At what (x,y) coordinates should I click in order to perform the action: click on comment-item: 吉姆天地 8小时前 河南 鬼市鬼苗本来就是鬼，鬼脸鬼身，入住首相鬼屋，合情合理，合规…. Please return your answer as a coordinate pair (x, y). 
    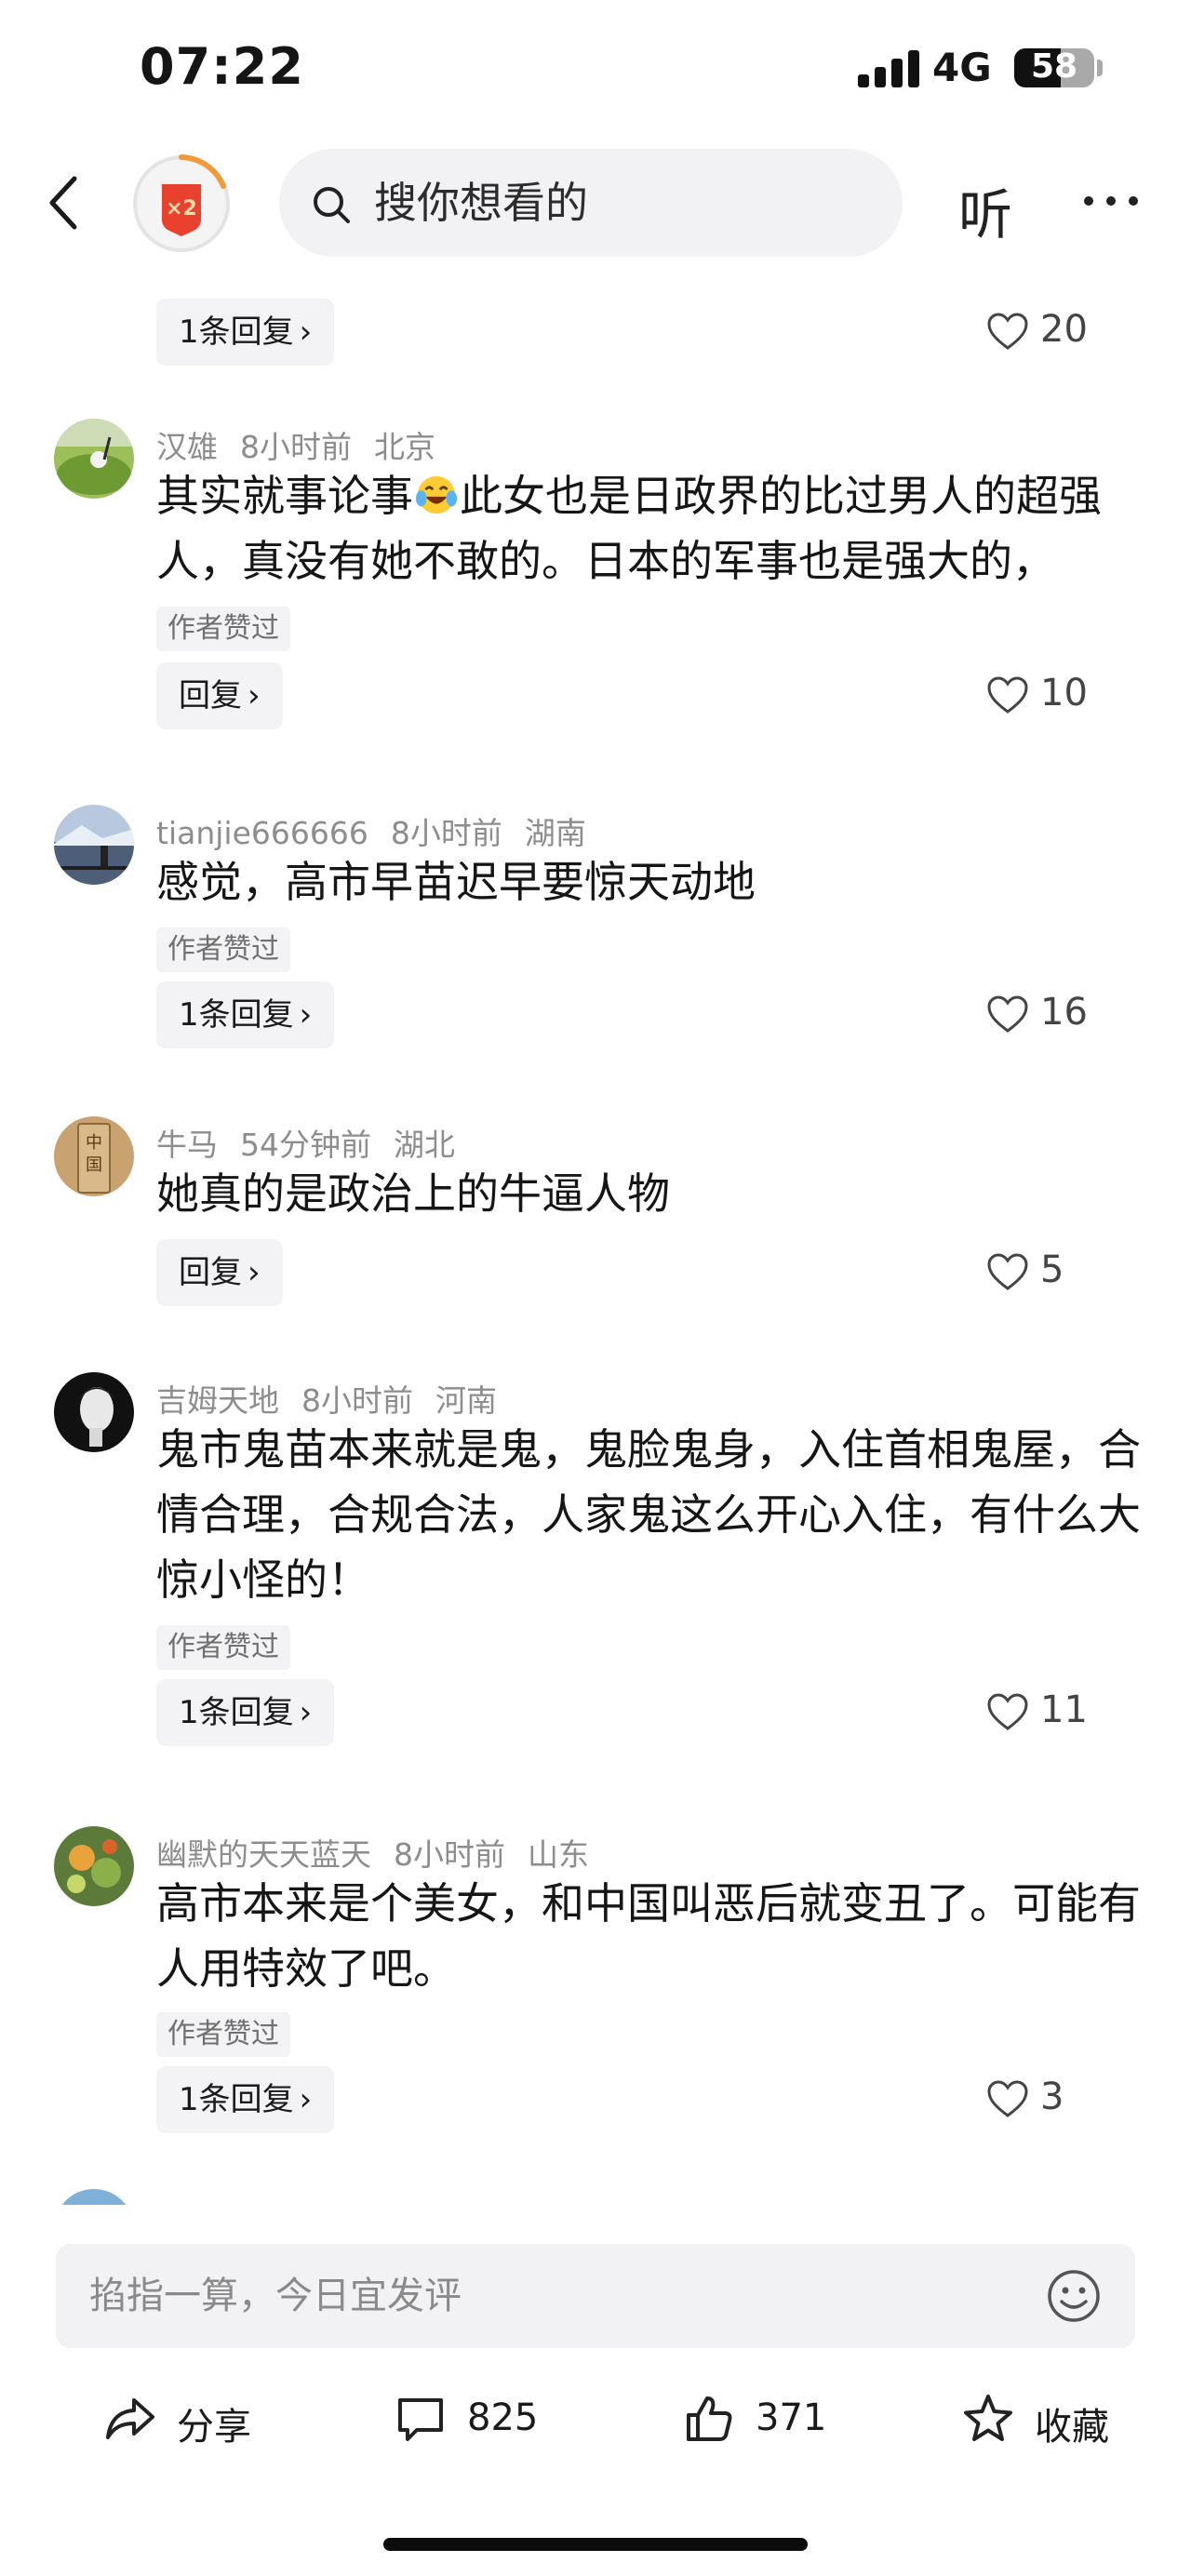
    Looking at the image, I should click on (595, 1559).